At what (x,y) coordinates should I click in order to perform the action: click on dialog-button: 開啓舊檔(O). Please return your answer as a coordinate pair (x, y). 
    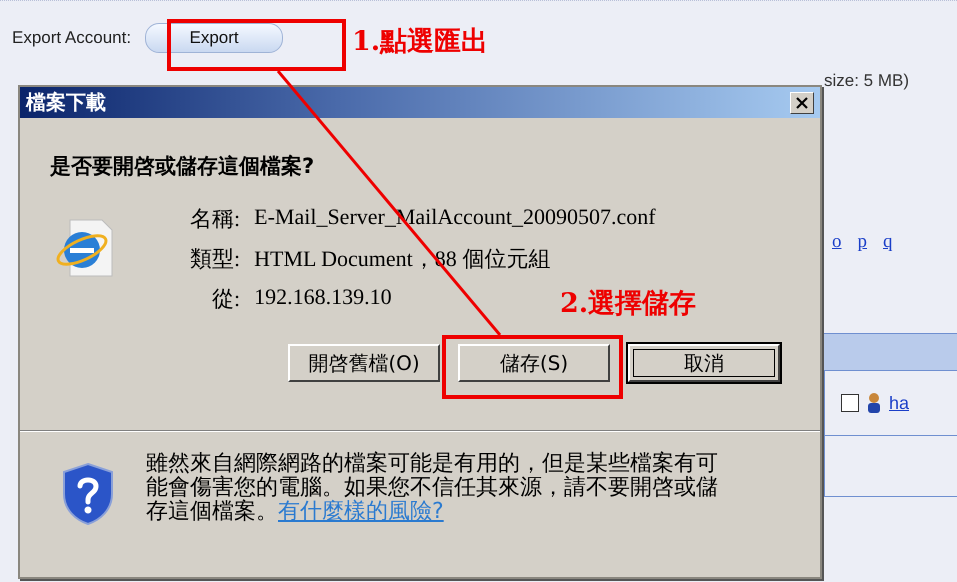
    Looking at the image, I should click on (364, 363).